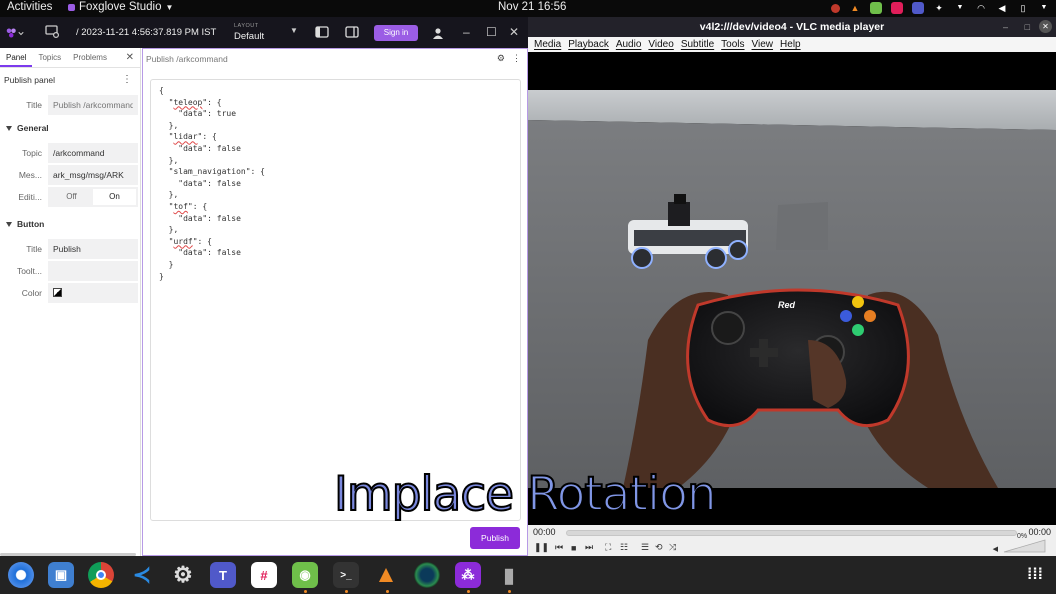 This screenshot has width=1056, height=594. What do you see at coordinates (396, 33) in the screenshot?
I see `sign-in-button: Sign in` at bounding box center [396, 33].